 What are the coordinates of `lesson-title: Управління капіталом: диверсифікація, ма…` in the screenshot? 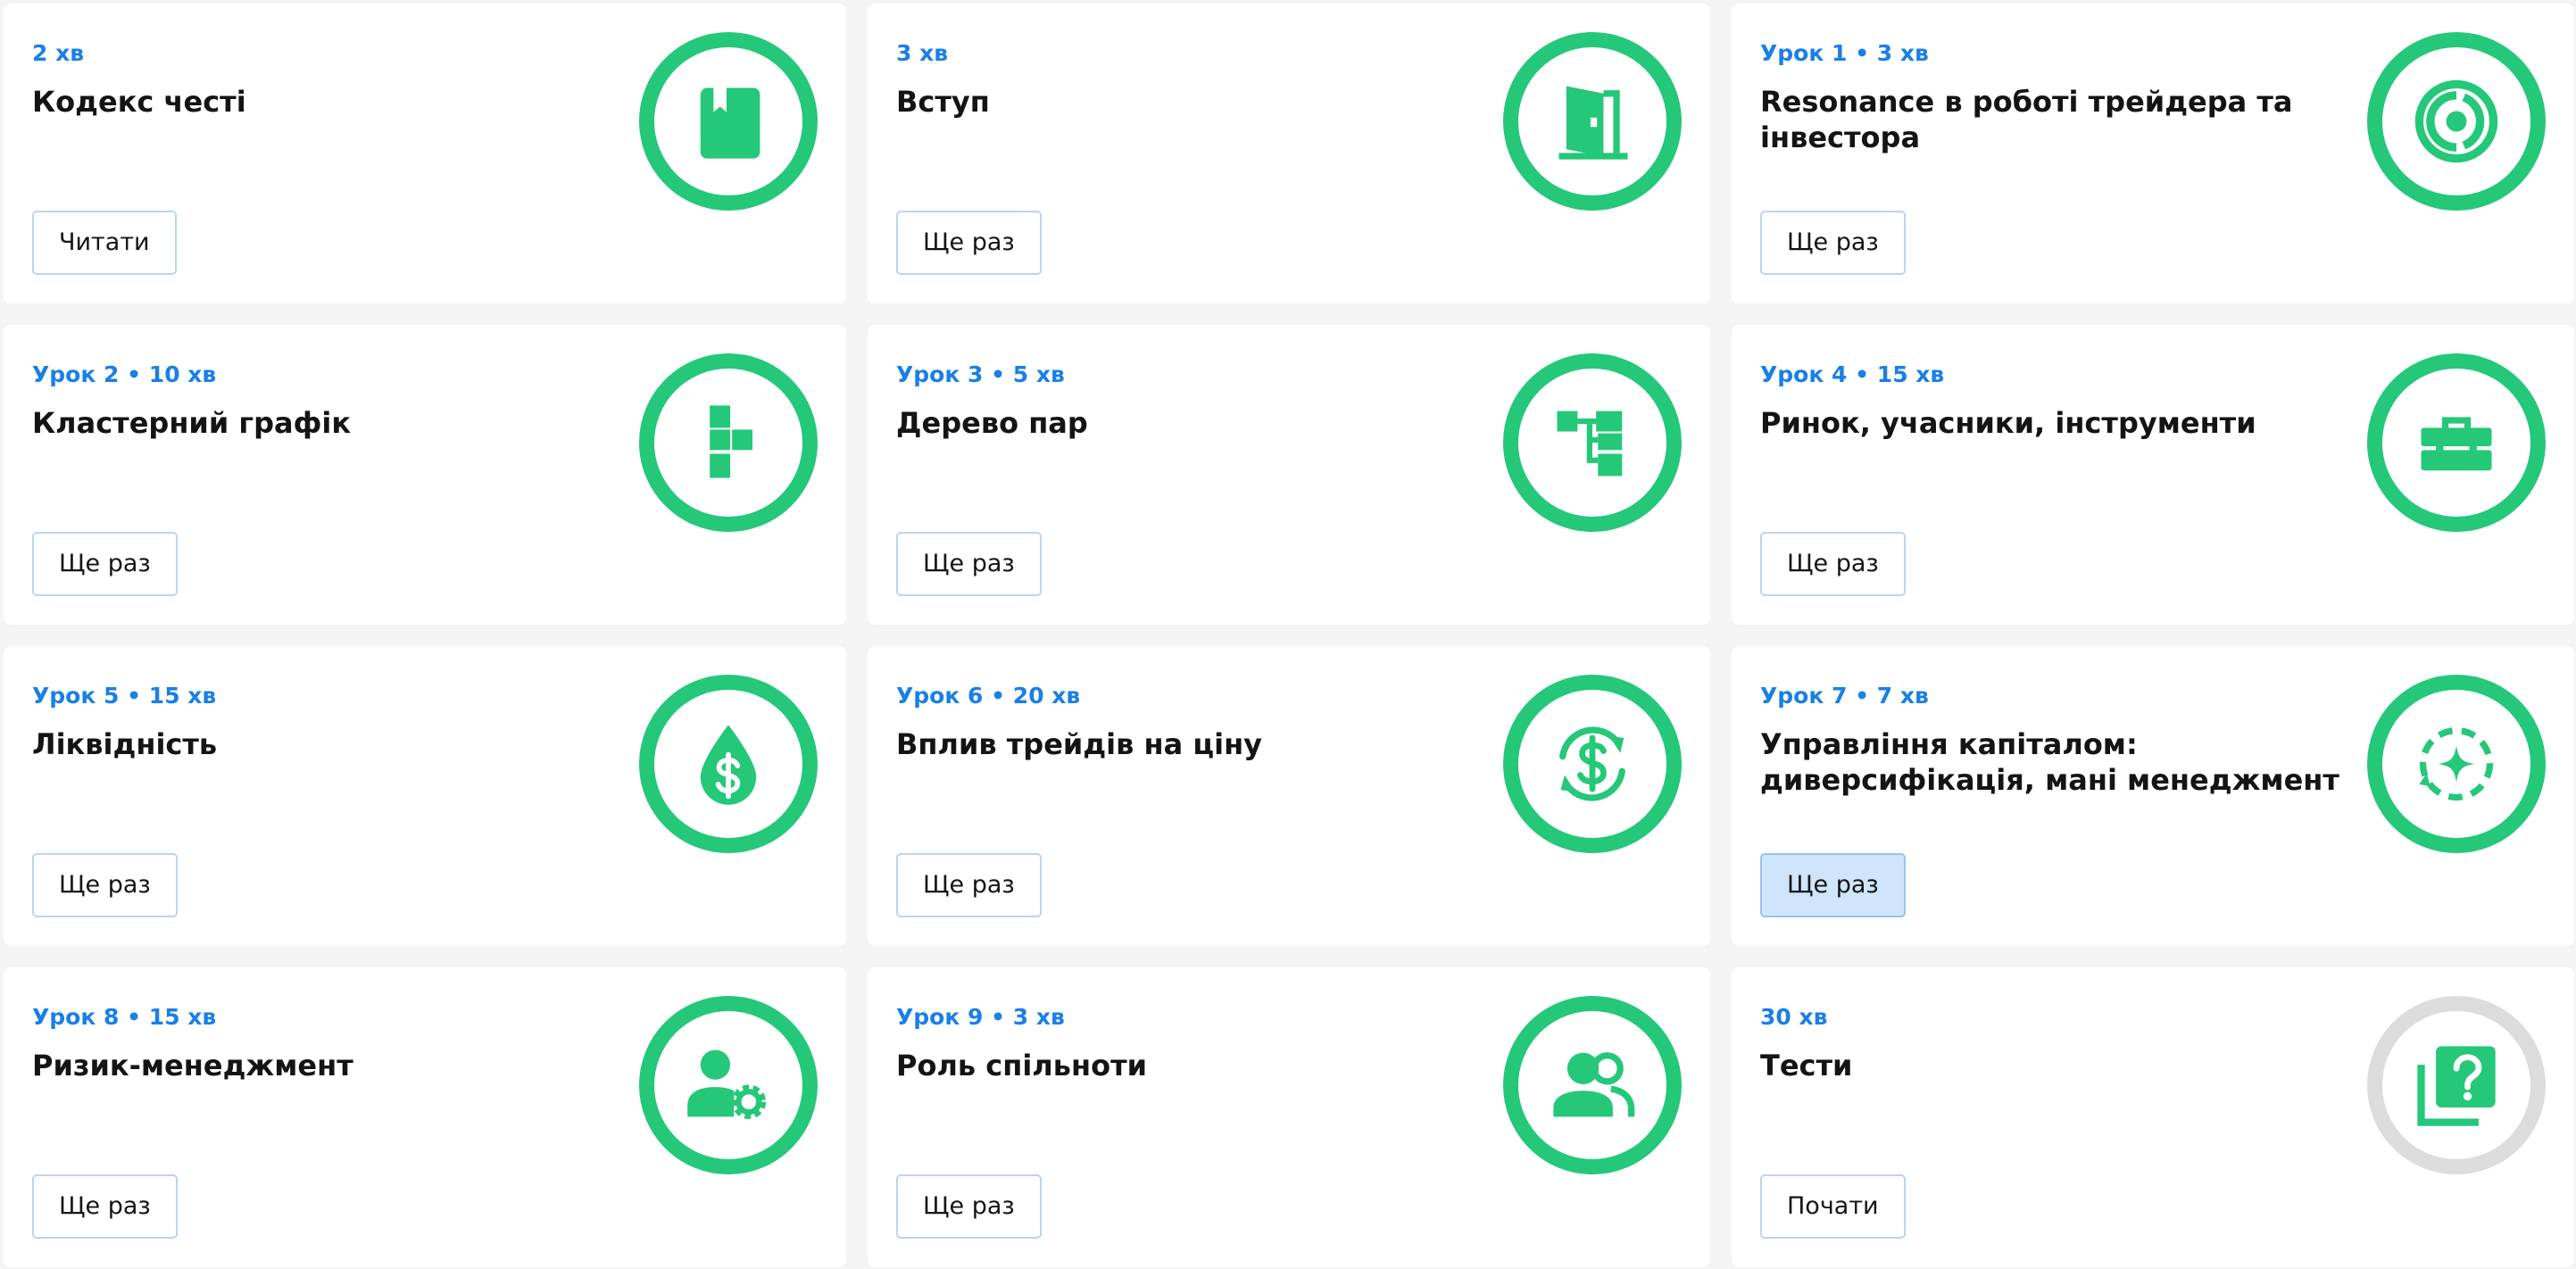 It's located at (2049, 762).